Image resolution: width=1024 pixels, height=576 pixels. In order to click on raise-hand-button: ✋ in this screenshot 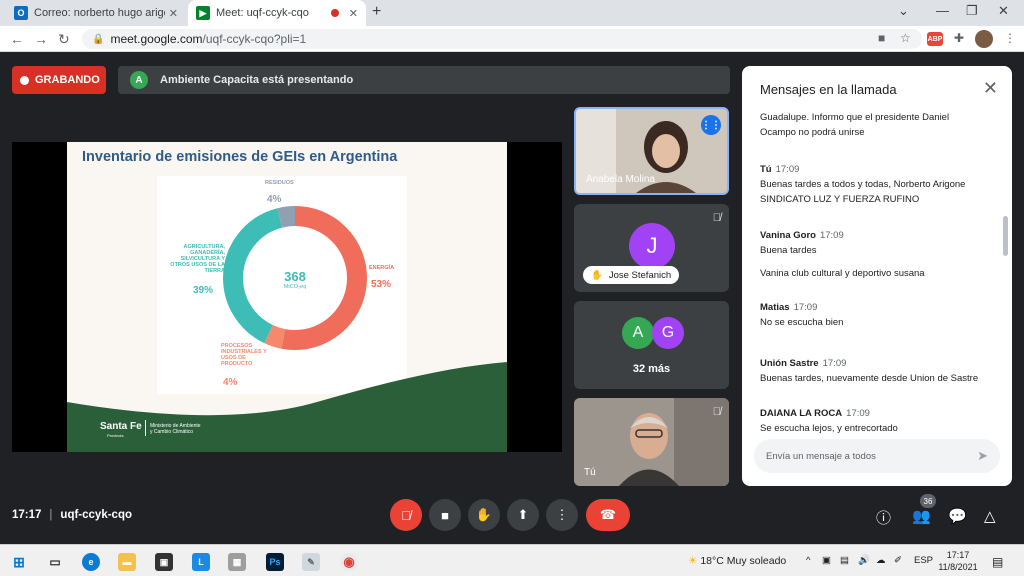, I will do `click(484, 515)`.